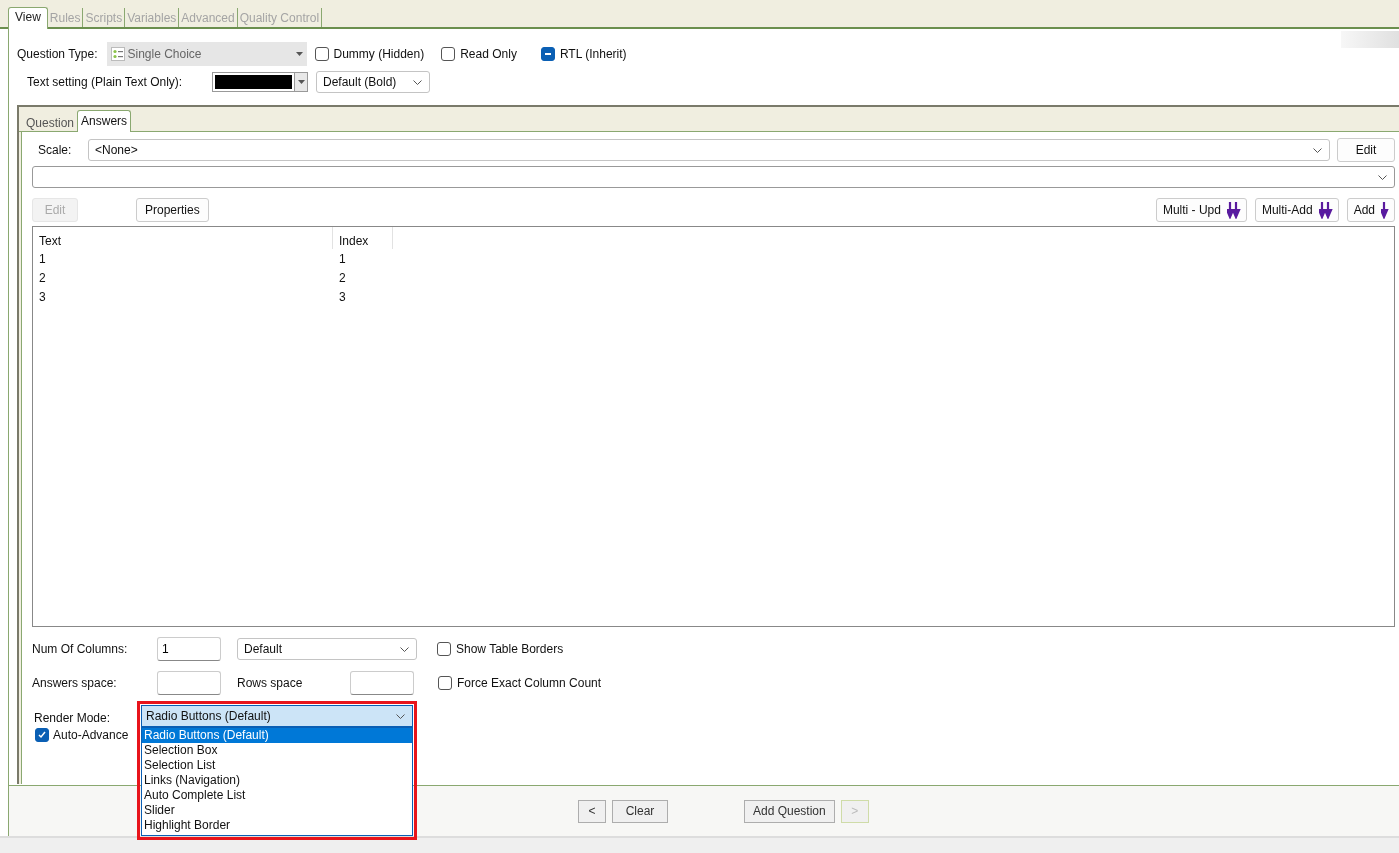 The height and width of the screenshot is (853, 1399). I want to click on toolbar-button: Add, so click(1370, 210).